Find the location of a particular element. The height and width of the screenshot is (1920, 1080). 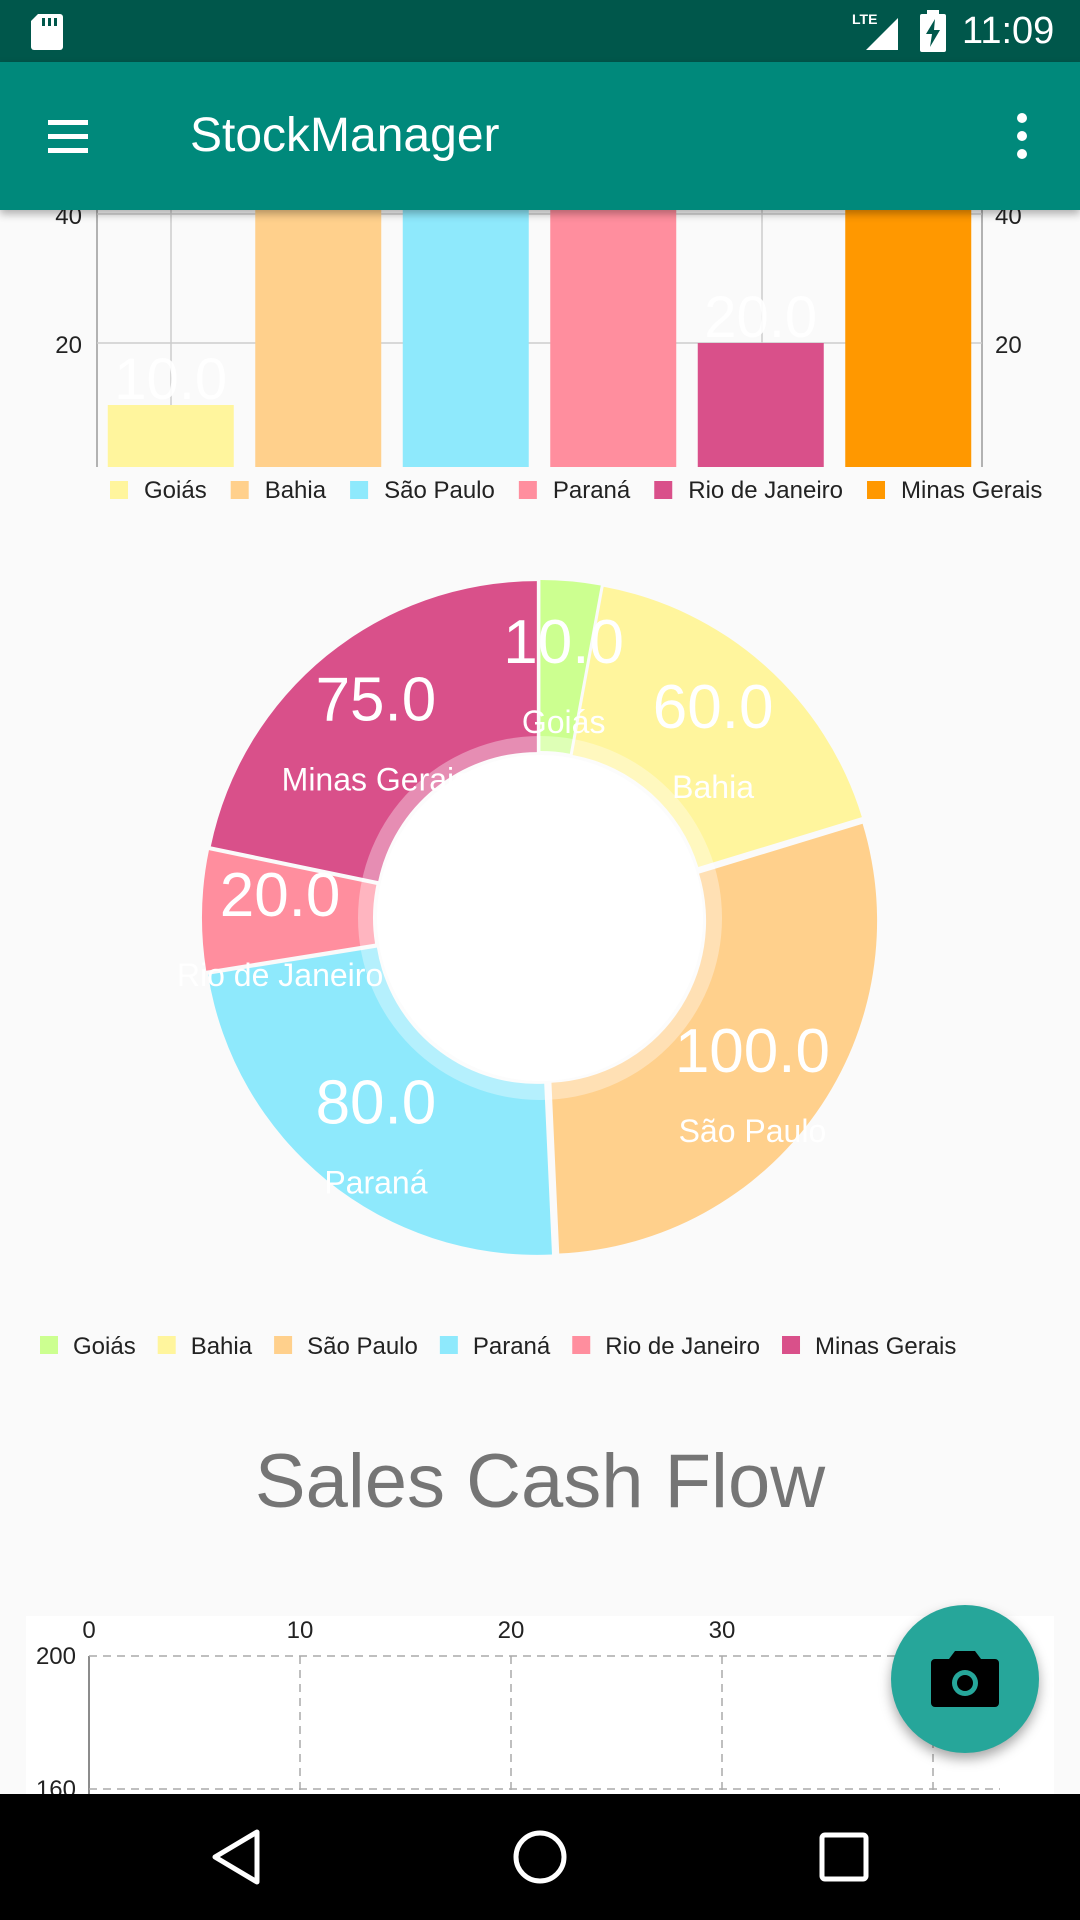

pie-legend-label: Minas Gerais is located at coordinates (885, 1346).